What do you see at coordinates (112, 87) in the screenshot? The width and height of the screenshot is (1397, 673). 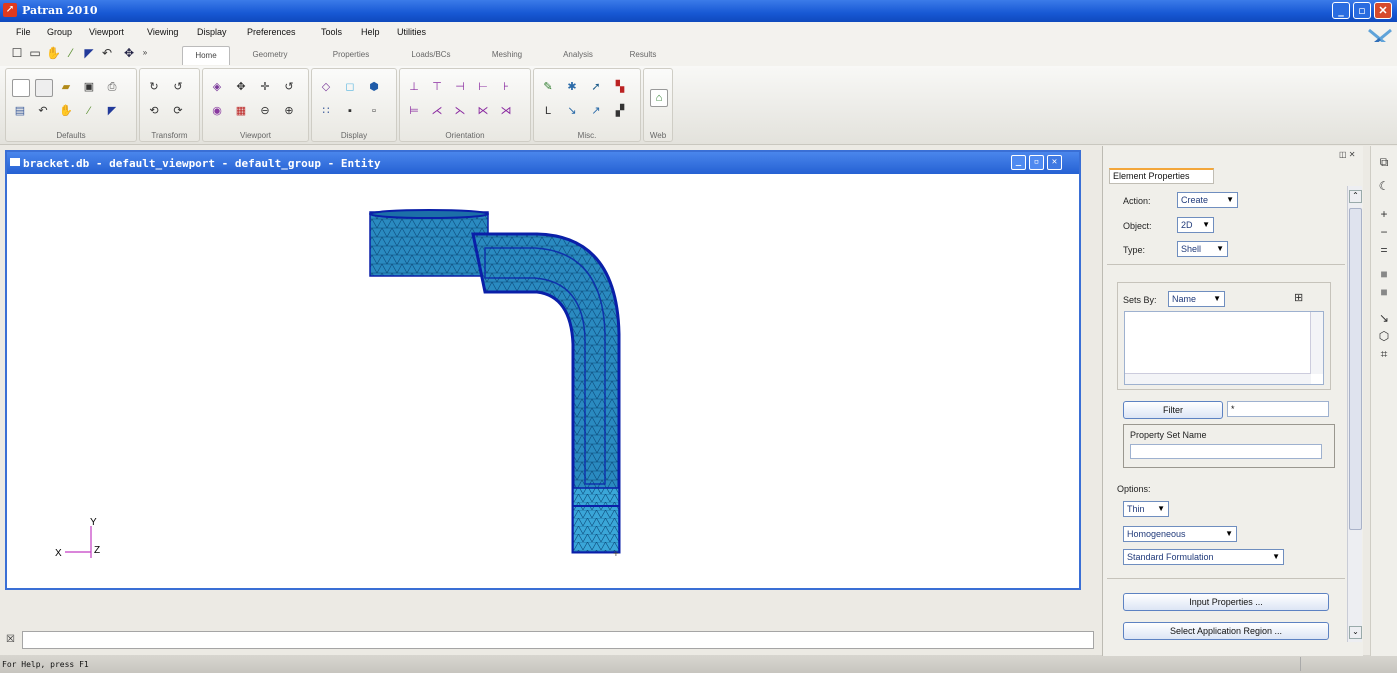 I see `print-icon: ⎙` at bounding box center [112, 87].